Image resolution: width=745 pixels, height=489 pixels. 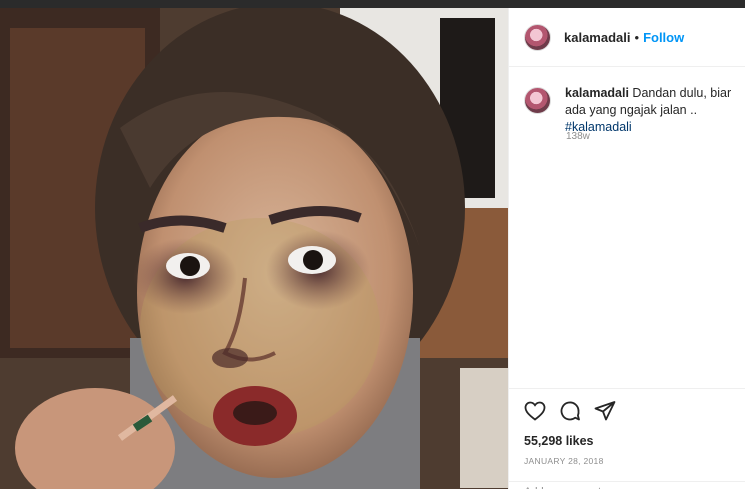 What do you see at coordinates (535, 411) in the screenshot?
I see `heart-icon` at bounding box center [535, 411].